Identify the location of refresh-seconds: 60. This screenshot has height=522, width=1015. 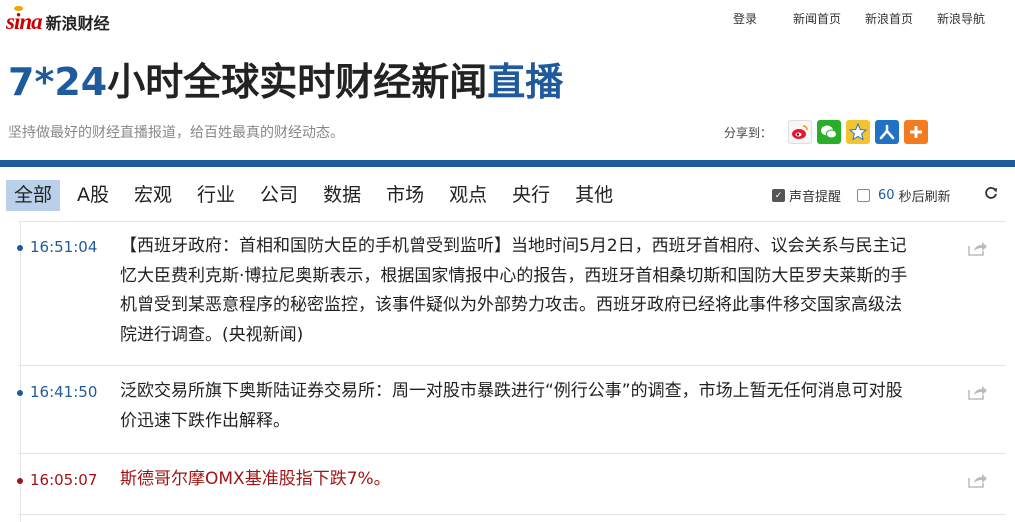
(886, 195).